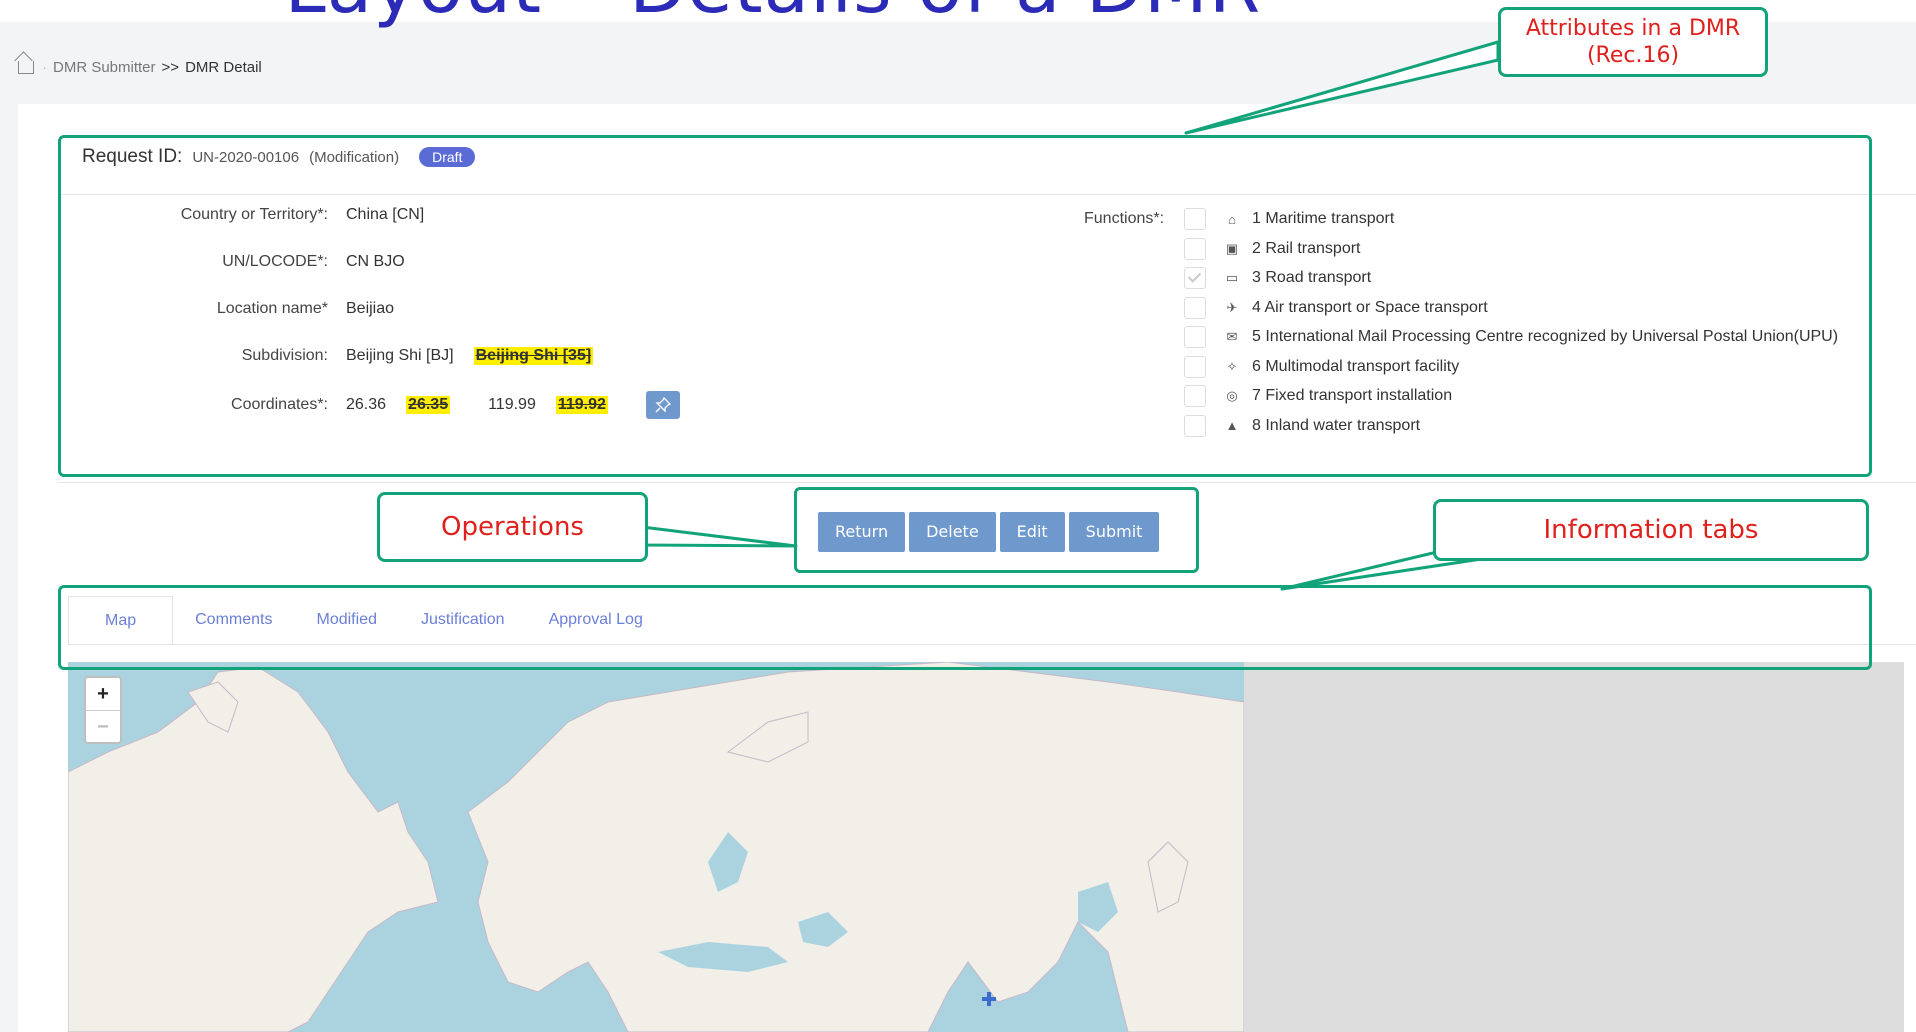 The image size is (1916, 1032). Describe the element at coordinates (1651, 530) in the screenshot. I see `callout-information-tabs: Information tabs` at that location.